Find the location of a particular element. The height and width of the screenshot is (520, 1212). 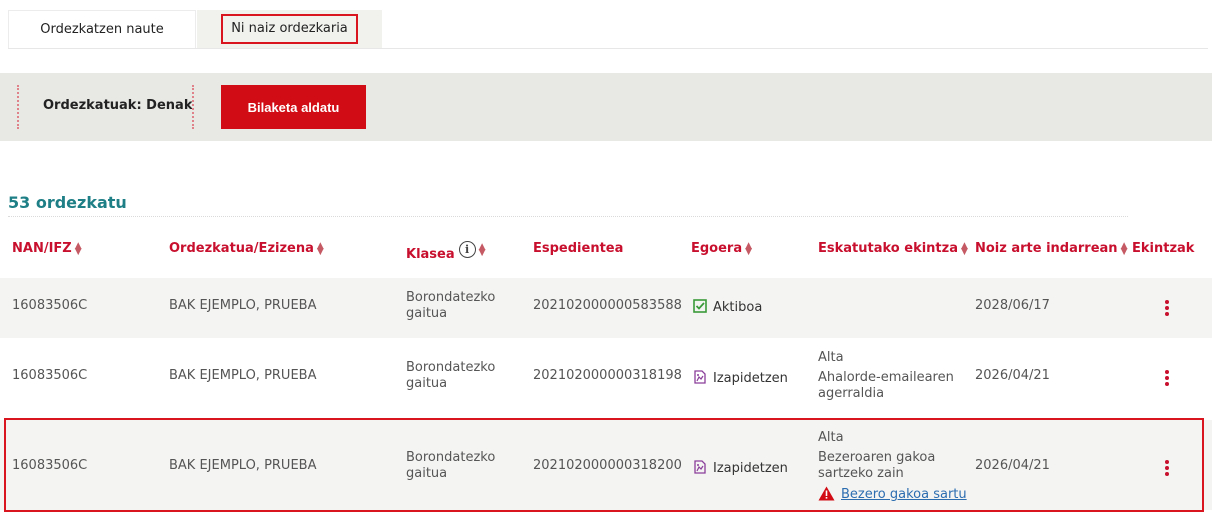

header-name-label: Ordezkatua/Ezizena is located at coordinates (241, 248).